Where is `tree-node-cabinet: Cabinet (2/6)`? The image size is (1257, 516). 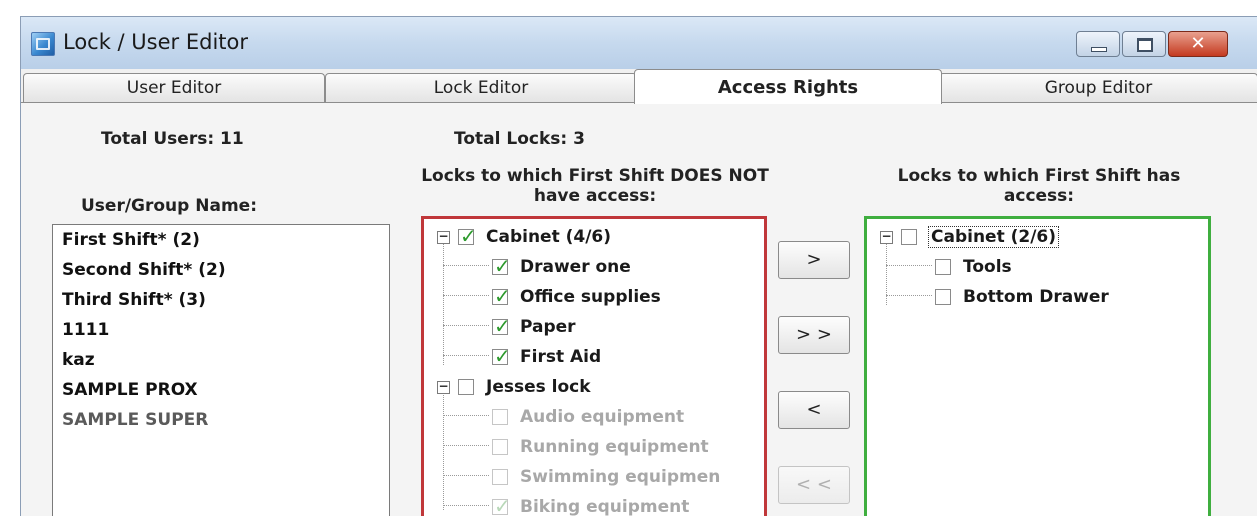 tree-node-cabinet: Cabinet (2/6) is located at coordinates (993, 237).